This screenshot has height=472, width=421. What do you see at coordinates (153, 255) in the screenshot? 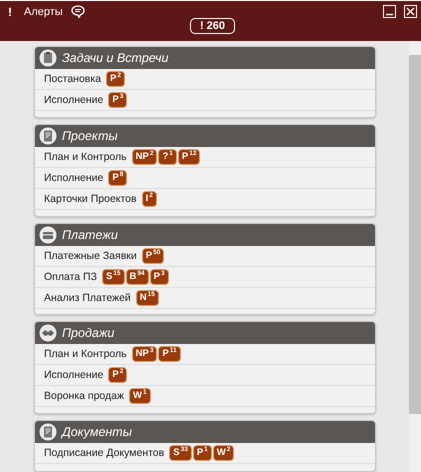
I see `count-badge: P$^{50}$` at bounding box center [153, 255].